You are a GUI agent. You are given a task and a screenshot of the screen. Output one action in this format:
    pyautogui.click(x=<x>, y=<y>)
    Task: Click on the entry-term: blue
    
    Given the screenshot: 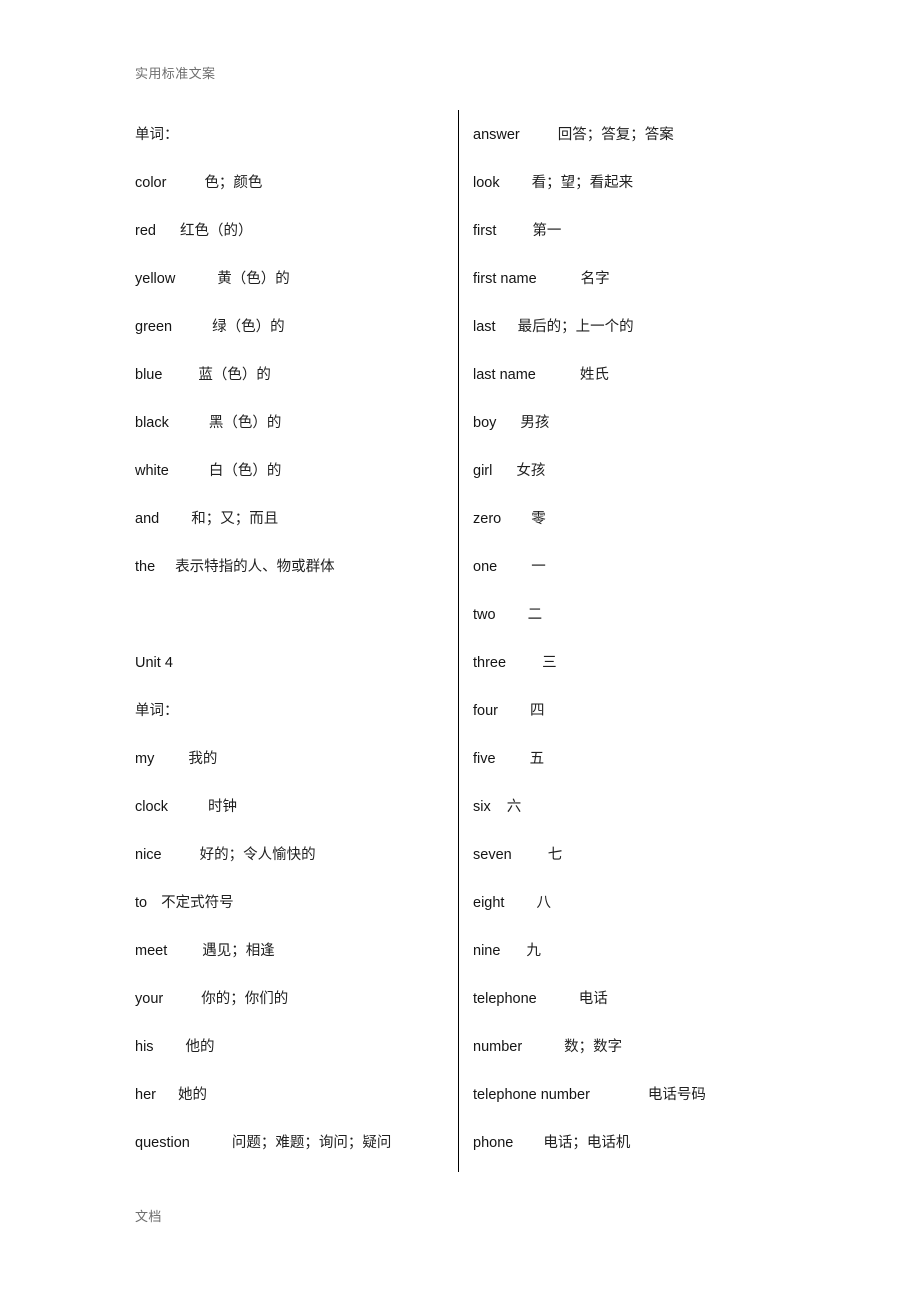 What is the action you would take?
    pyautogui.click(x=149, y=375)
    